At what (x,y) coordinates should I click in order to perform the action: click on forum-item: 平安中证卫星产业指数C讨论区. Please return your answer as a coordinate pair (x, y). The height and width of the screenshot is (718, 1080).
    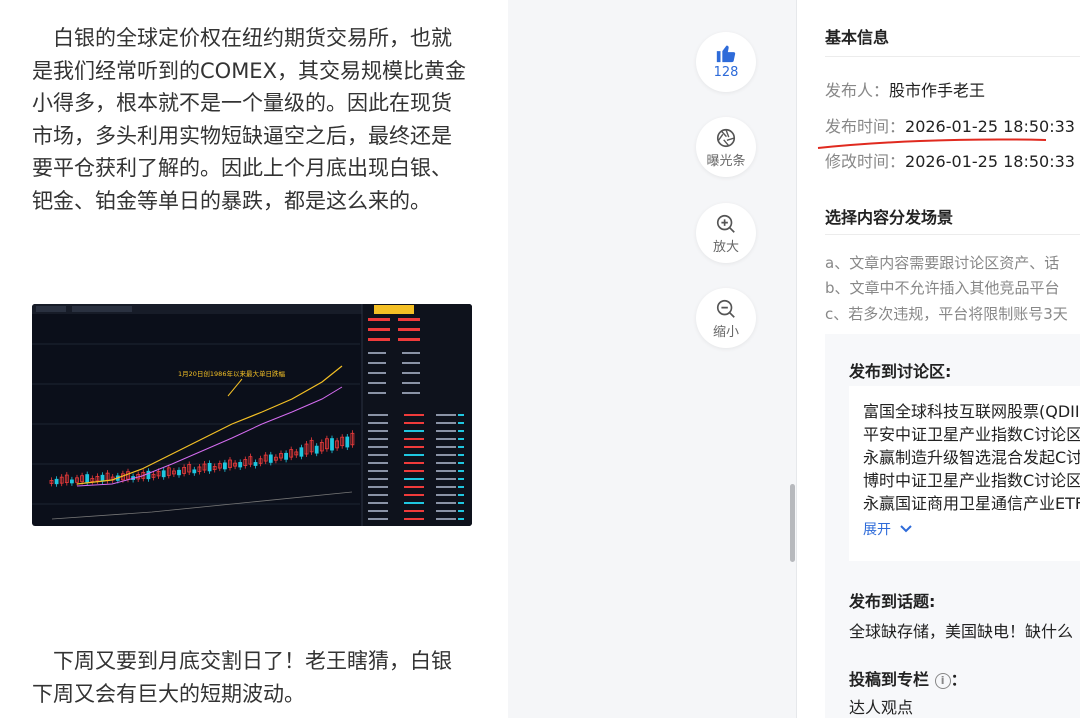
    Looking at the image, I should click on (971, 434).